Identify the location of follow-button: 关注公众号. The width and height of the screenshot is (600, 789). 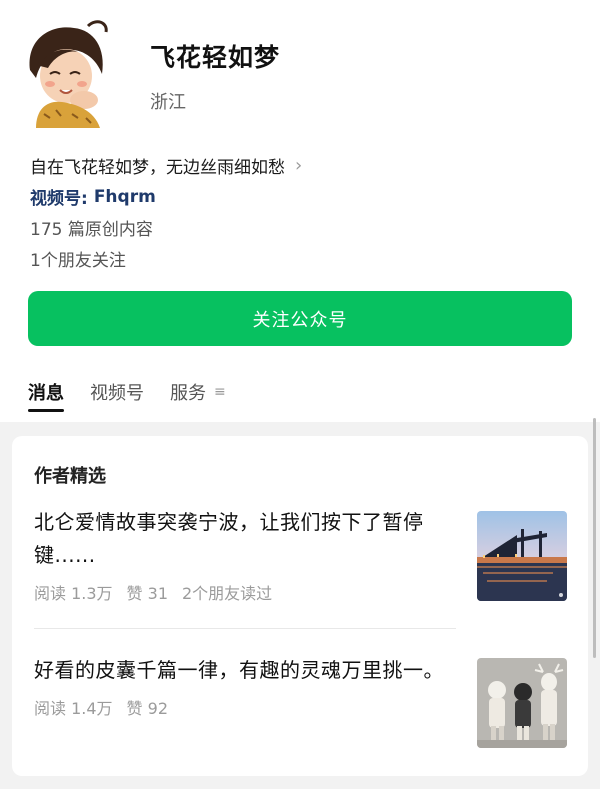
(300, 318).